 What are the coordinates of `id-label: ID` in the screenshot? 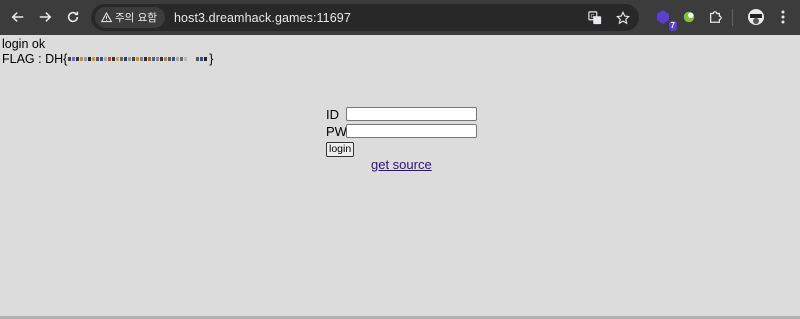 It's located at (332, 114).